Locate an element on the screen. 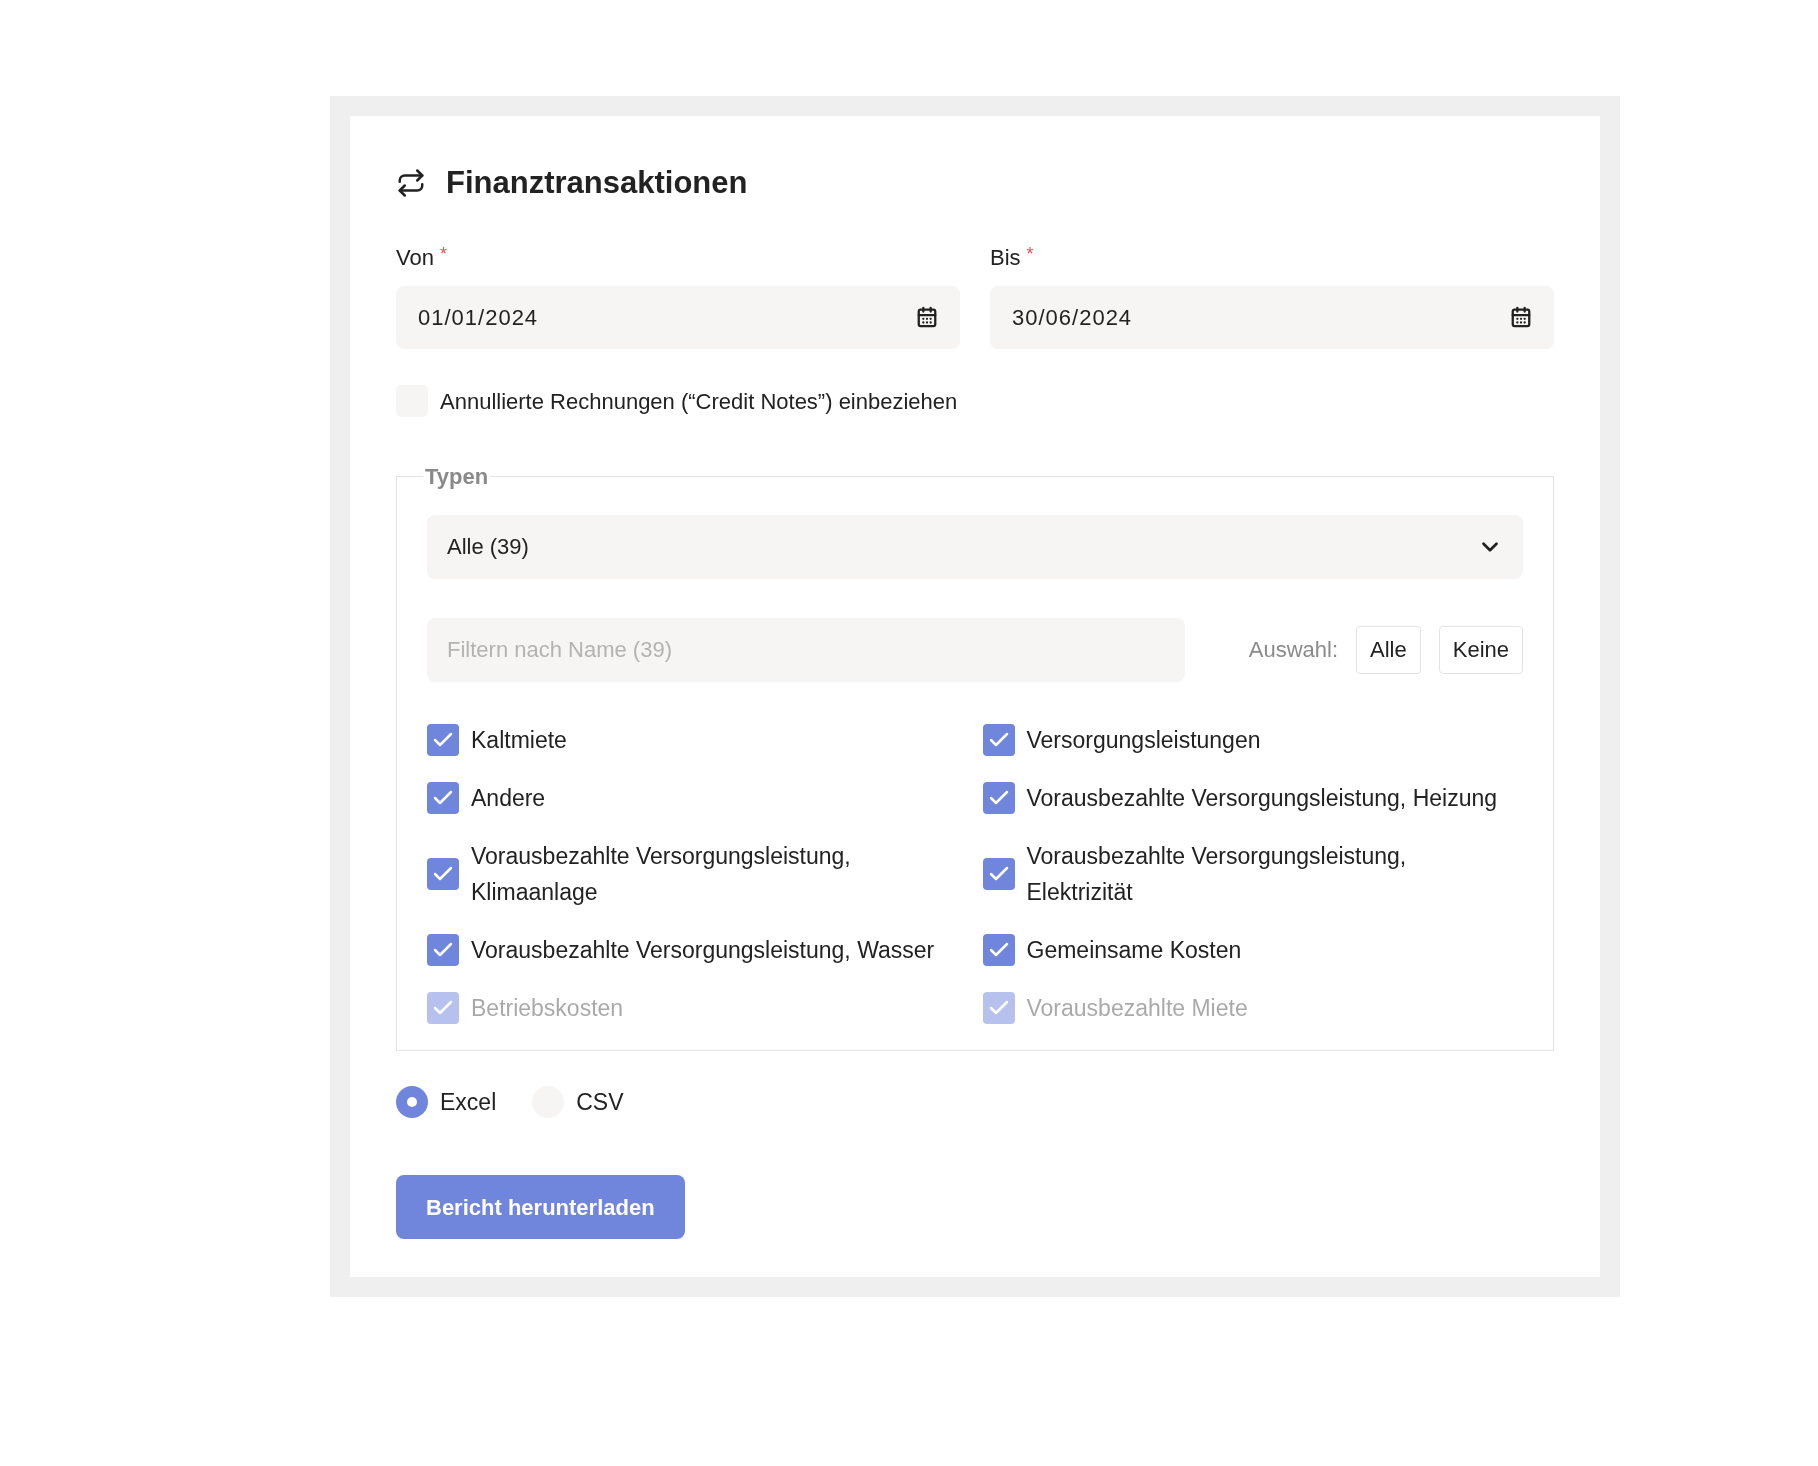  checkbox-label: Versorgungsleistungen is located at coordinates (1143, 740).